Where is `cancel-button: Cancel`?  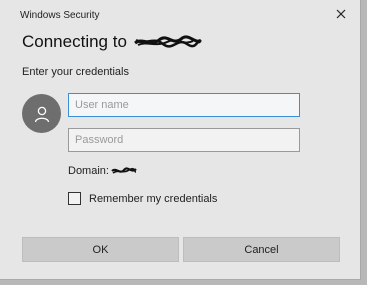 cancel-button: Cancel is located at coordinates (261, 249).